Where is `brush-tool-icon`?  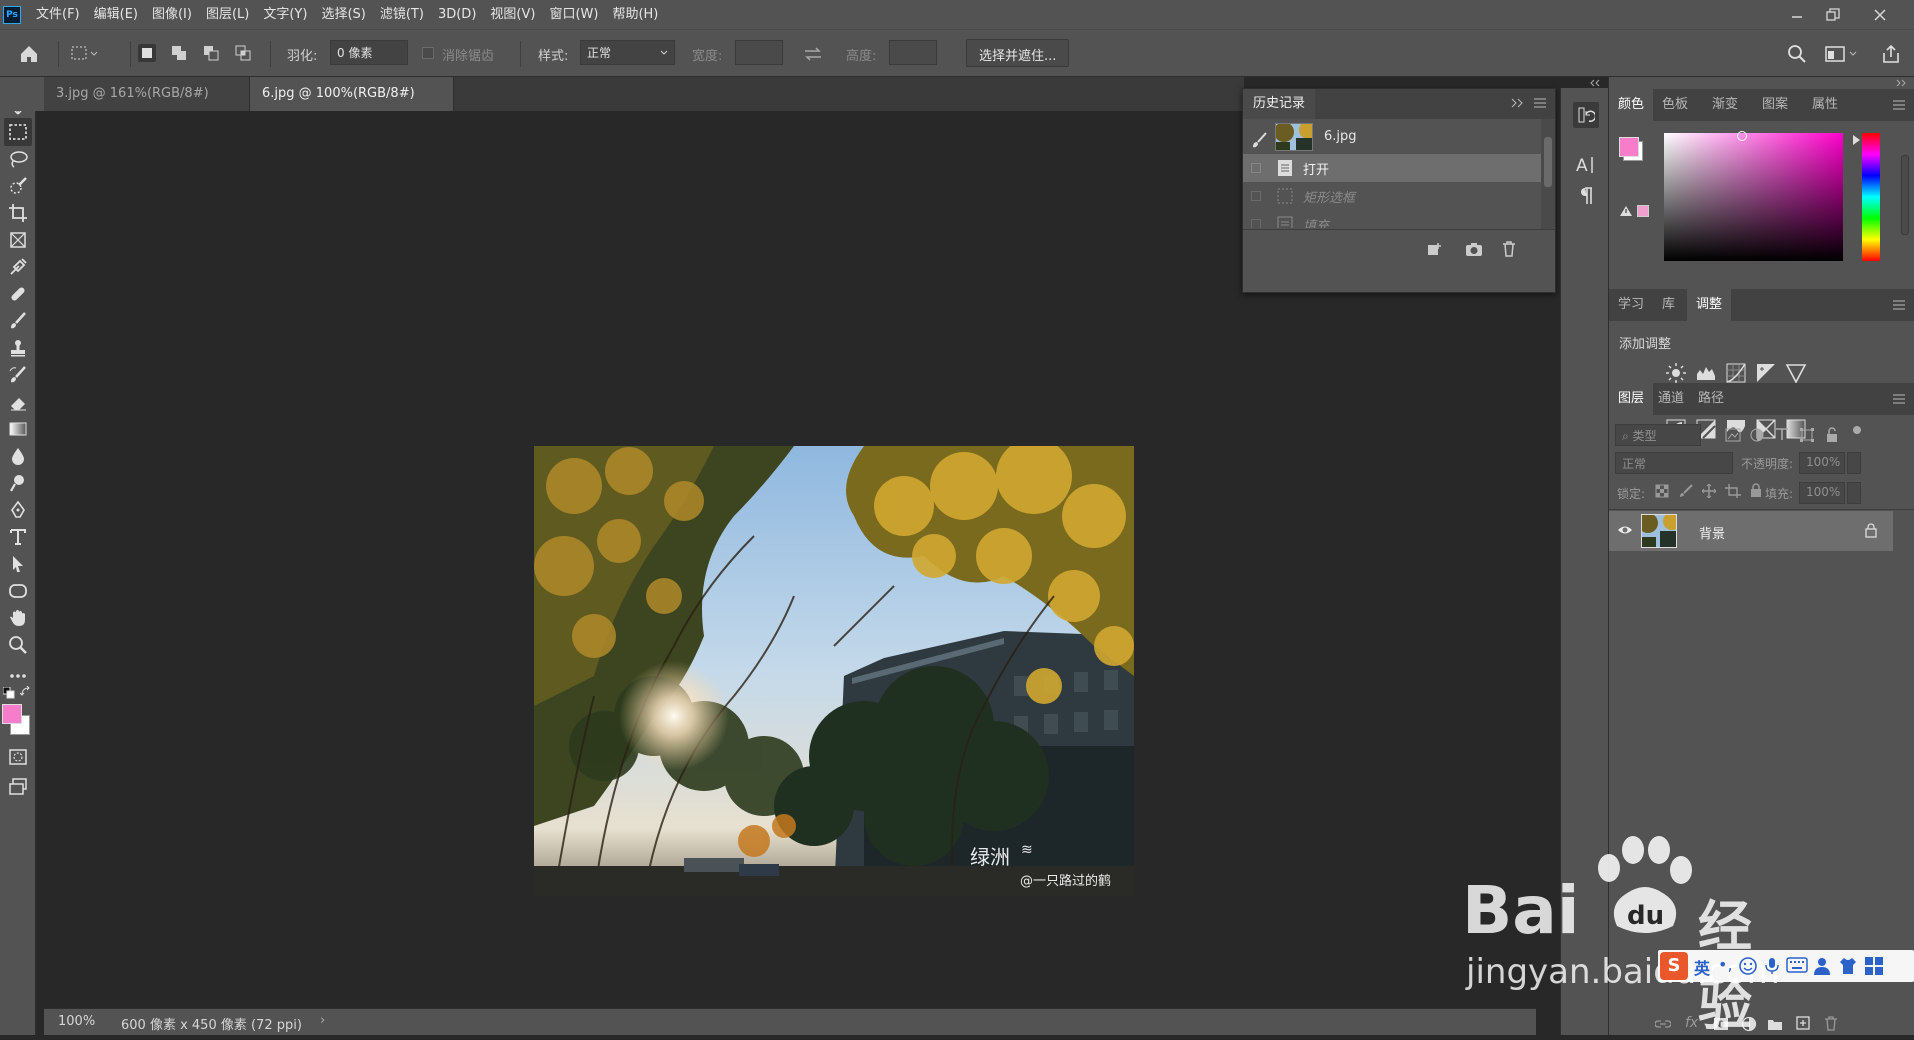
brush-tool-icon is located at coordinates (18, 321).